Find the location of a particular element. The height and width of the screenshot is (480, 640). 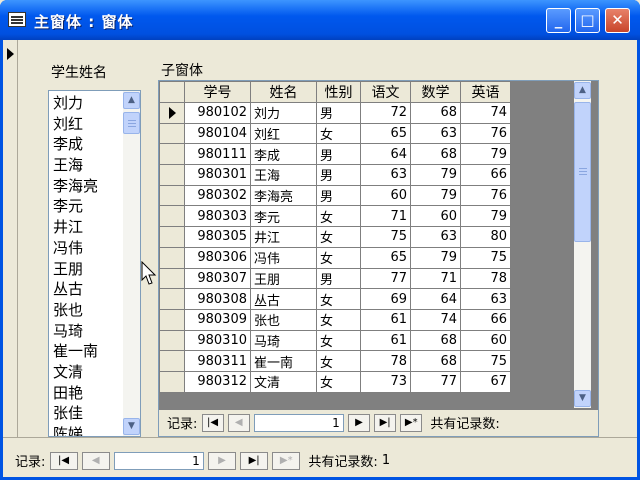

table-cell: 刘力 is located at coordinates (283, 113).